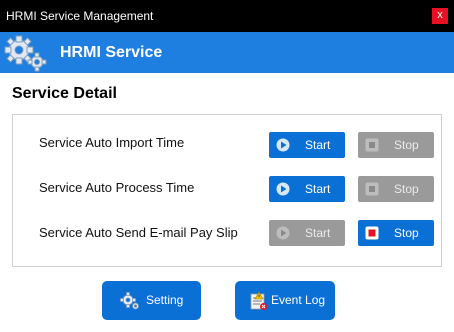 This screenshot has height=332, width=454. What do you see at coordinates (111, 52) in the screenshot?
I see `header-title: HRMI Service` at bounding box center [111, 52].